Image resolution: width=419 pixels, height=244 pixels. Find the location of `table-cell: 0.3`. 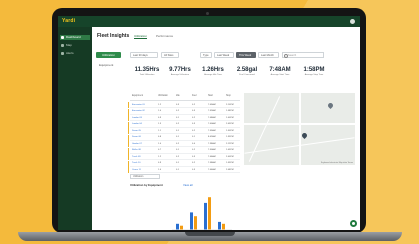

table-cell: 0.3 is located at coordinates (194, 169).